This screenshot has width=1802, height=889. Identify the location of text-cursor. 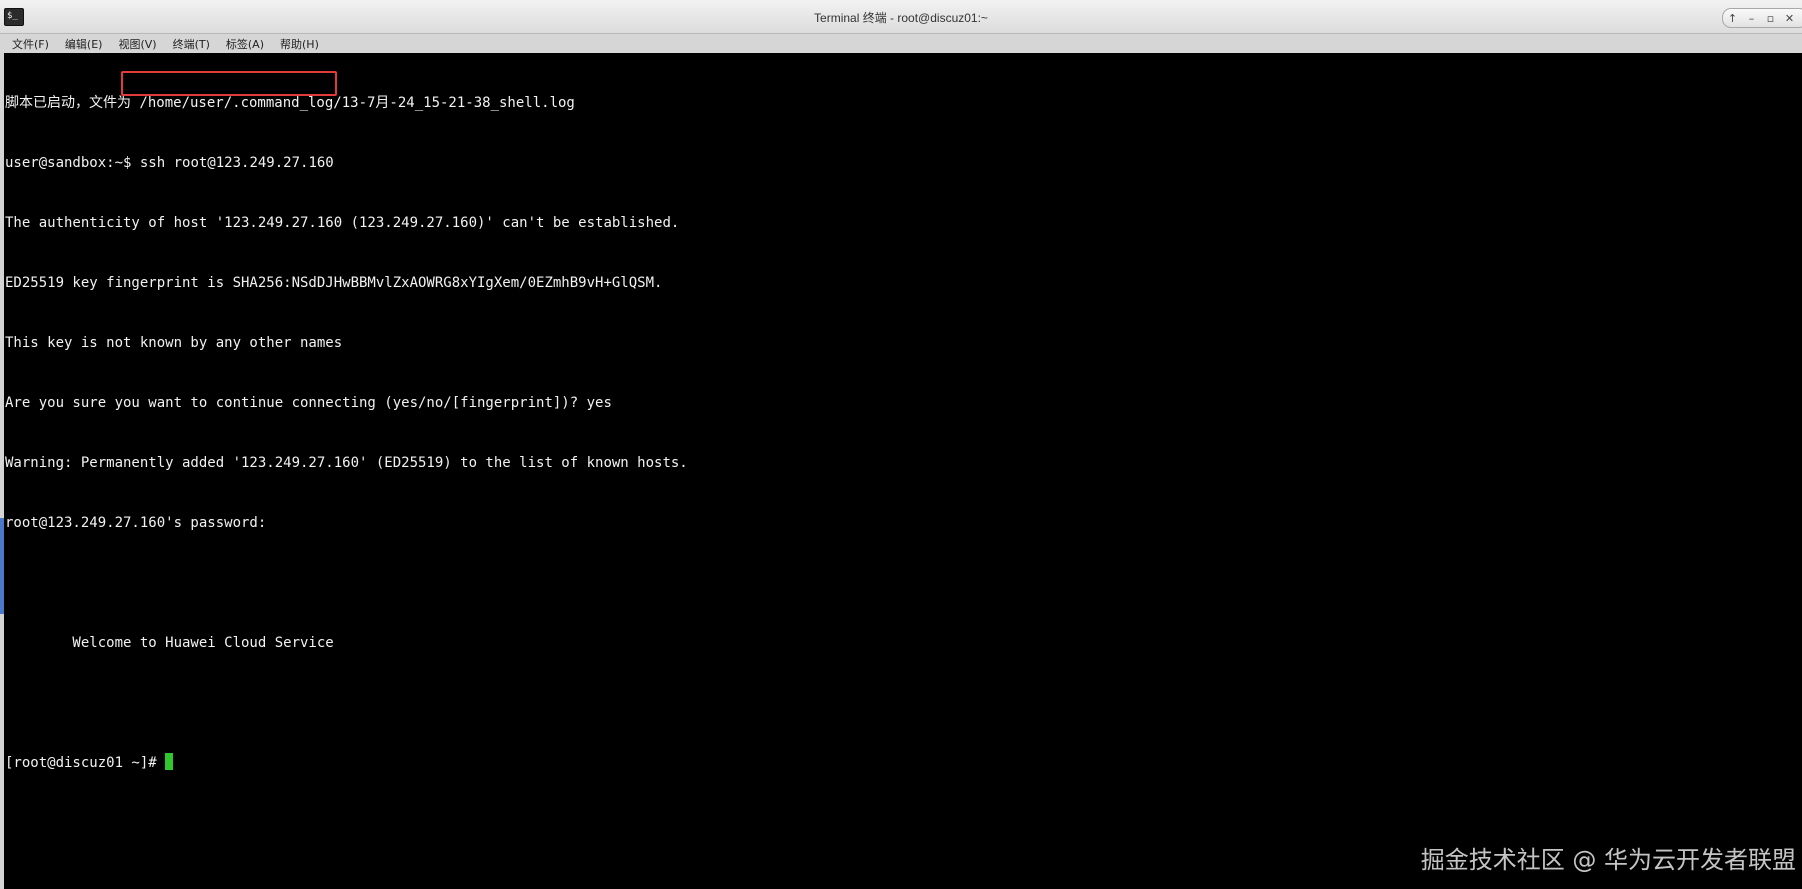
(168, 761).